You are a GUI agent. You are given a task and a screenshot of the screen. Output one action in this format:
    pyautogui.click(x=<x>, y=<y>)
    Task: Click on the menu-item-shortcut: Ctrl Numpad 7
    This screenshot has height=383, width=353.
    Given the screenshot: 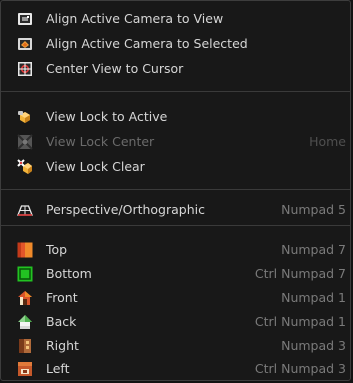 What is the action you would take?
    pyautogui.click(x=300, y=273)
    